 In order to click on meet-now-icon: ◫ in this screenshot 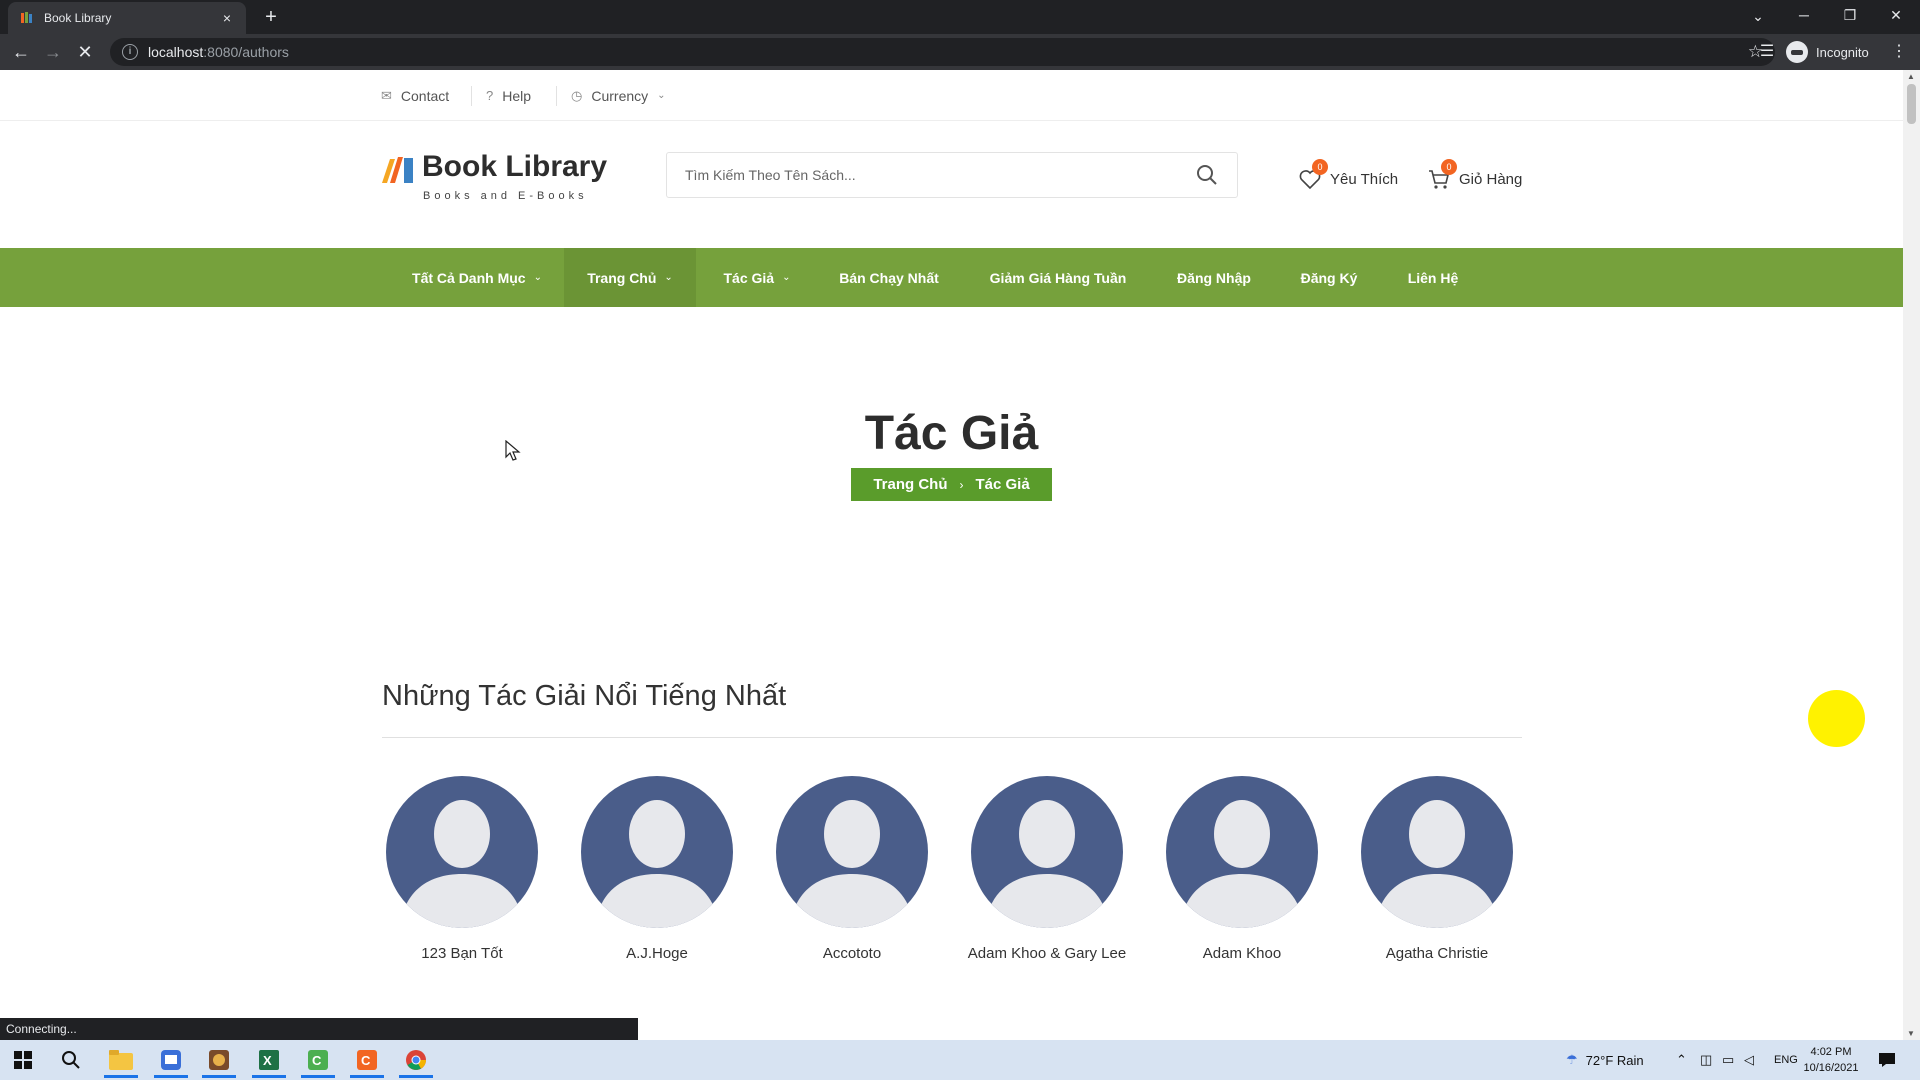, I will do `click(1706, 1060)`.